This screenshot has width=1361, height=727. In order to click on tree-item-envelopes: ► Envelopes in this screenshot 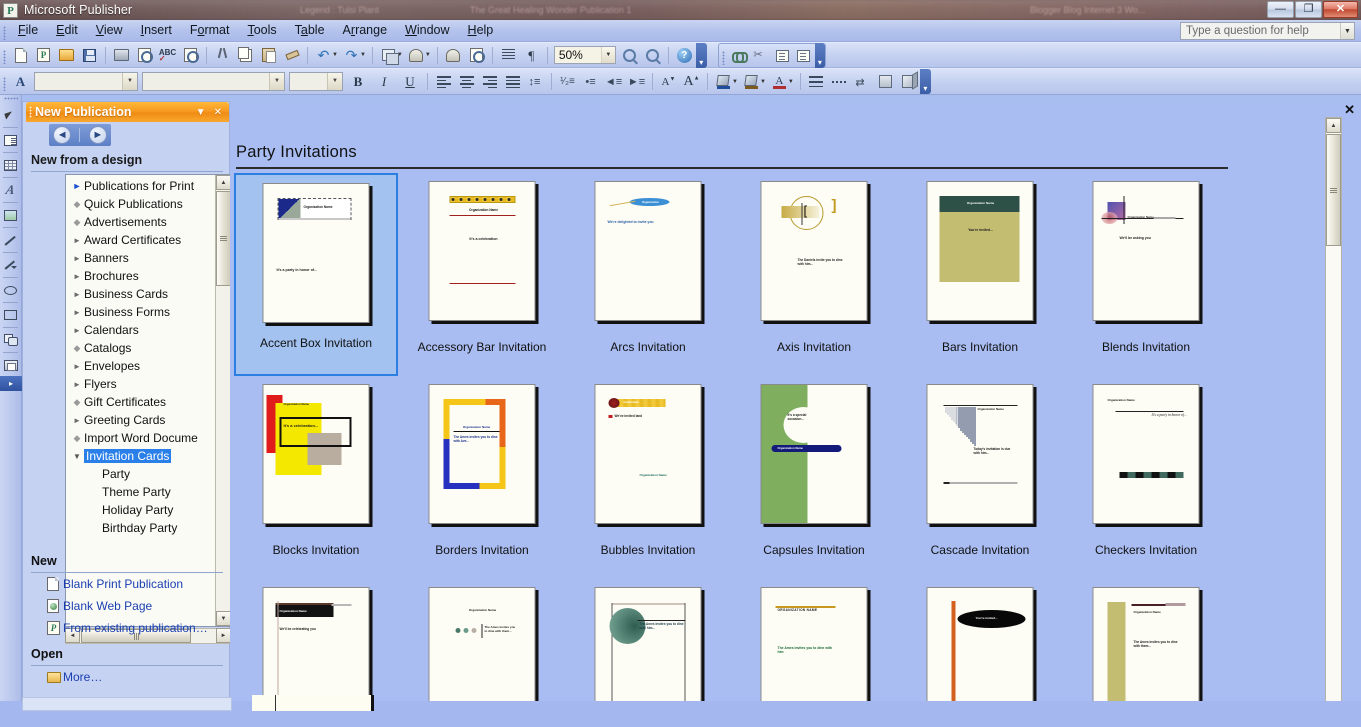, I will do `click(141, 366)`.